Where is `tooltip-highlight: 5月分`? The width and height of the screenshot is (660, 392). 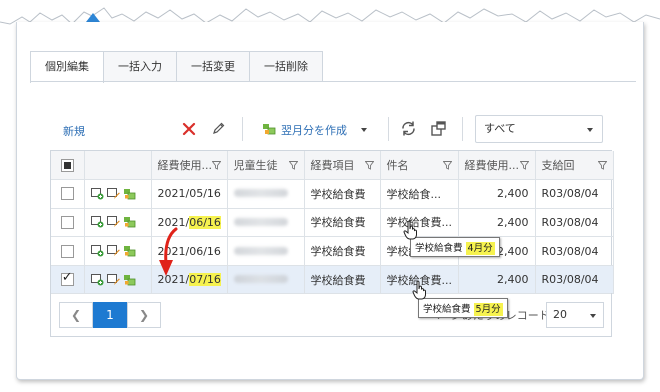
tooltip-highlight: 5月分 is located at coordinates (488, 309).